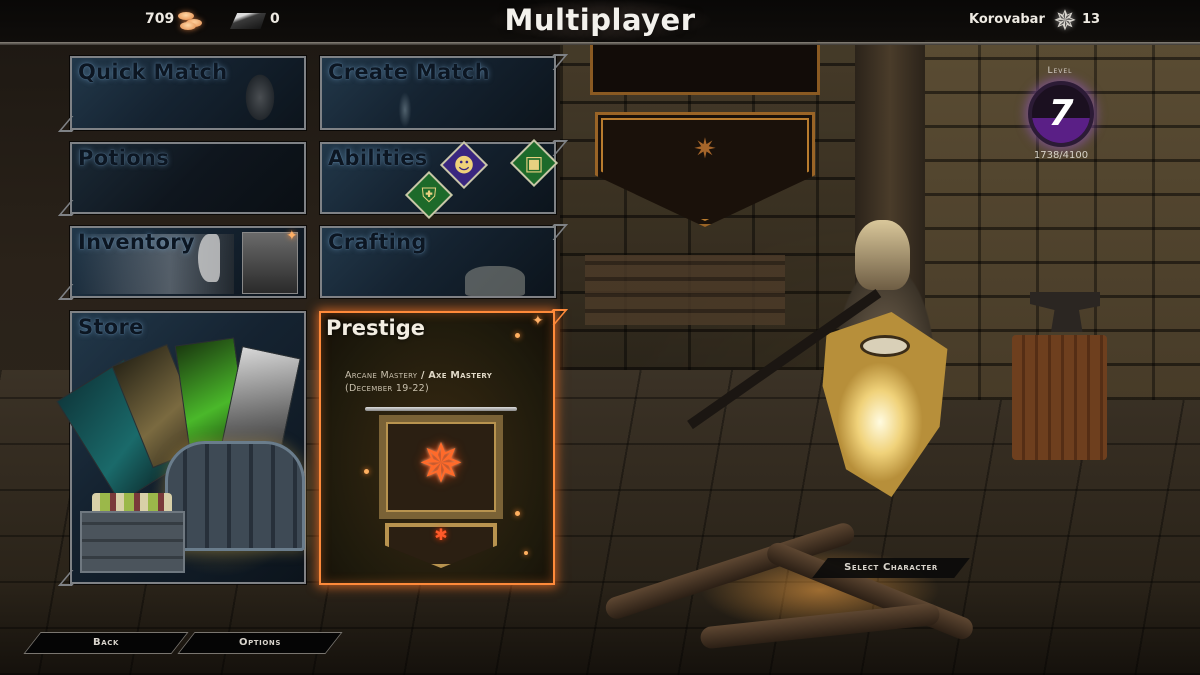 The width and height of the screenshot is (1200, 675). I want to click on hanging-banner-upper, so click(705, 67).